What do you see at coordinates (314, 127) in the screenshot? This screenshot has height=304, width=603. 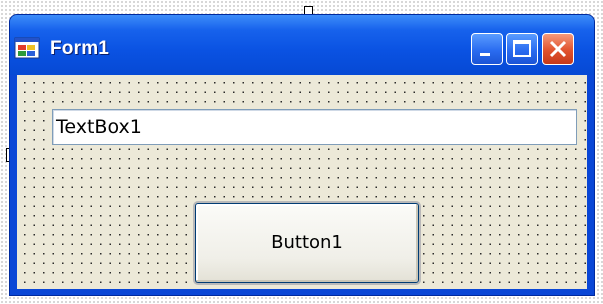 I see `textbox1: TextBox1` at bounding box center [314, 127].